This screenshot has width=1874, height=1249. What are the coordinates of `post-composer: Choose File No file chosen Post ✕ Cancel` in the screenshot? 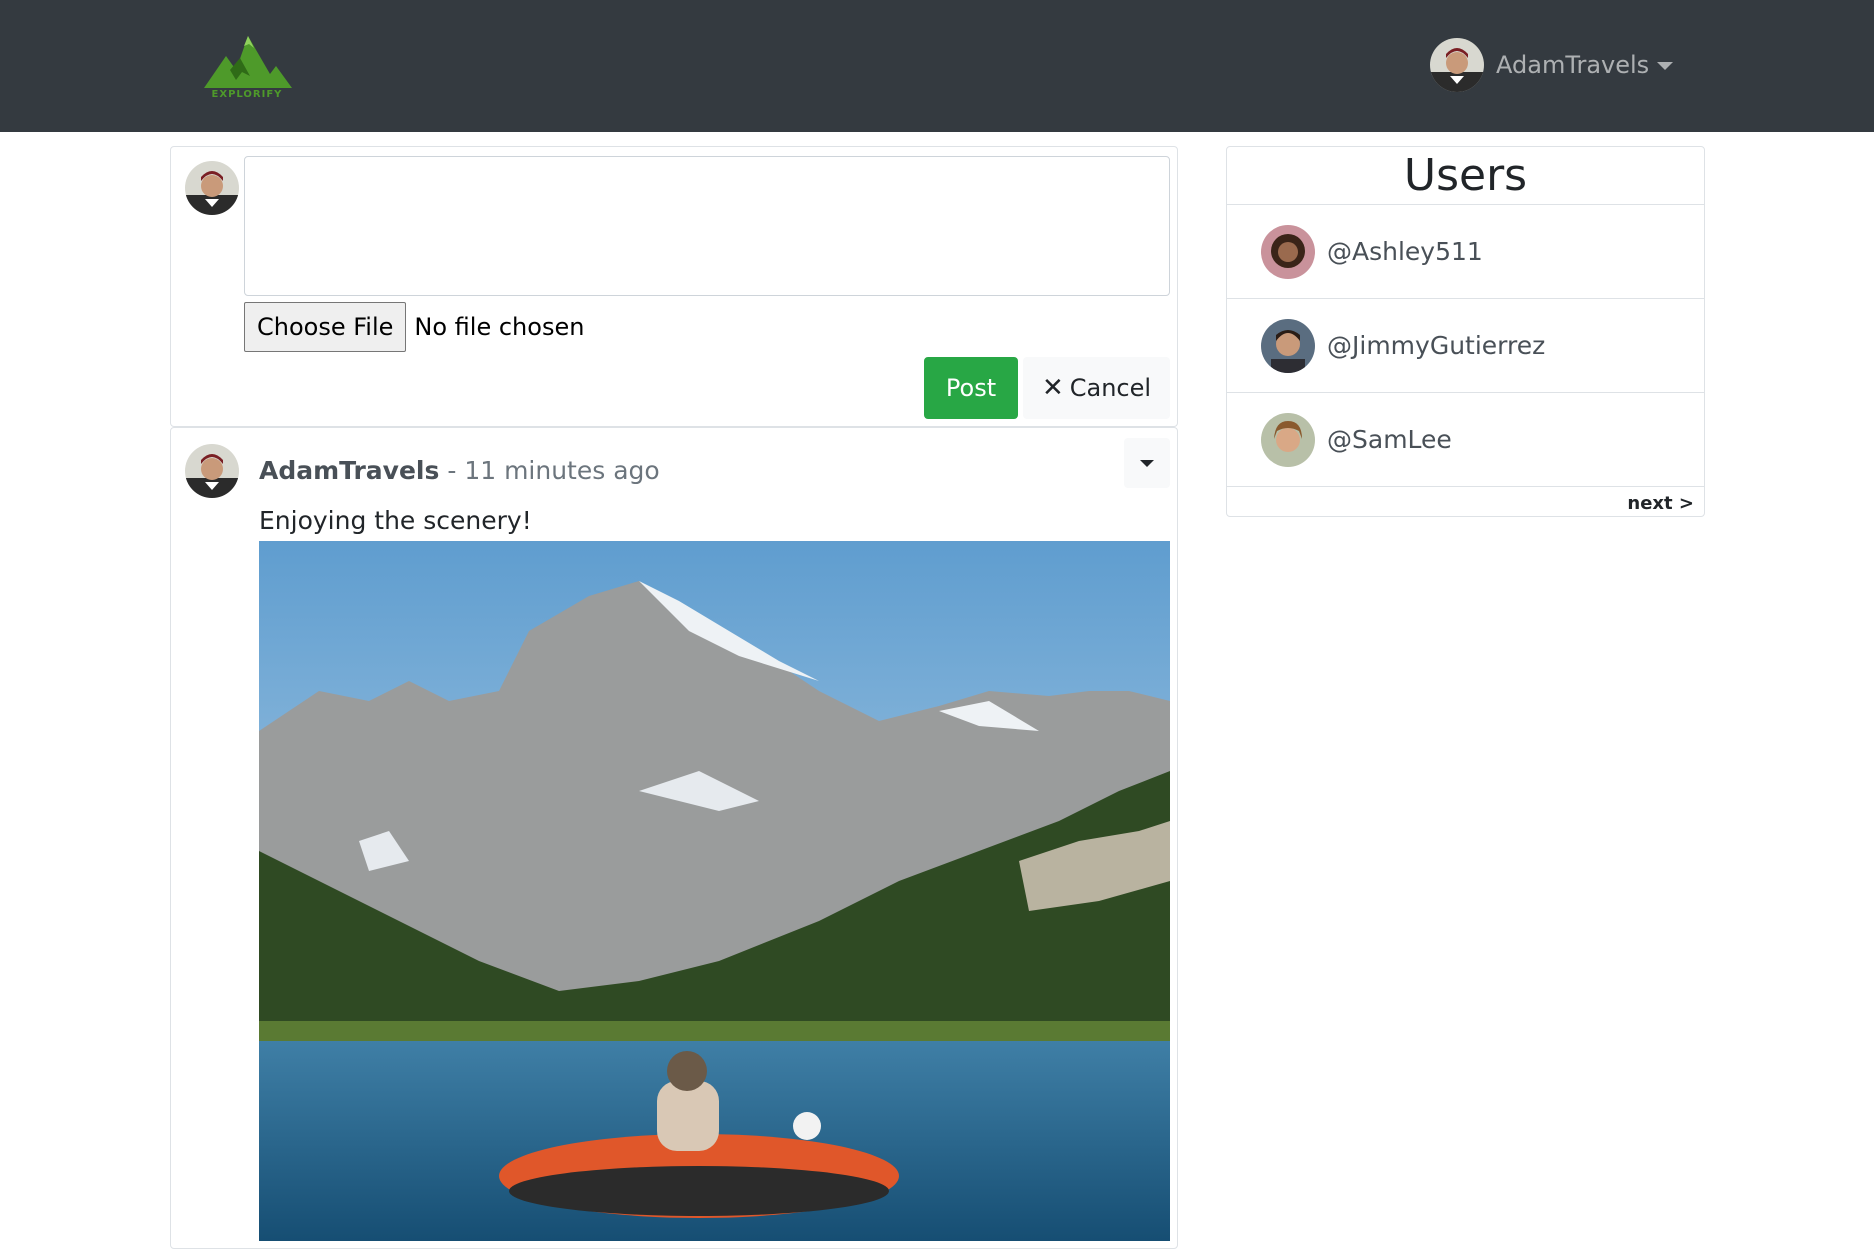 It's located at (674, 286).